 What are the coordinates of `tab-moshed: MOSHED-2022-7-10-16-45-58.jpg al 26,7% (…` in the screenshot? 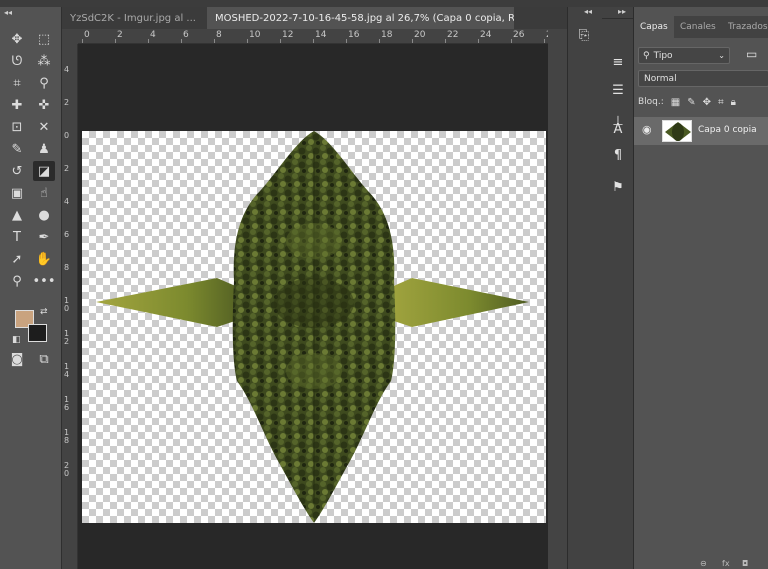 It's located at (360, 18).